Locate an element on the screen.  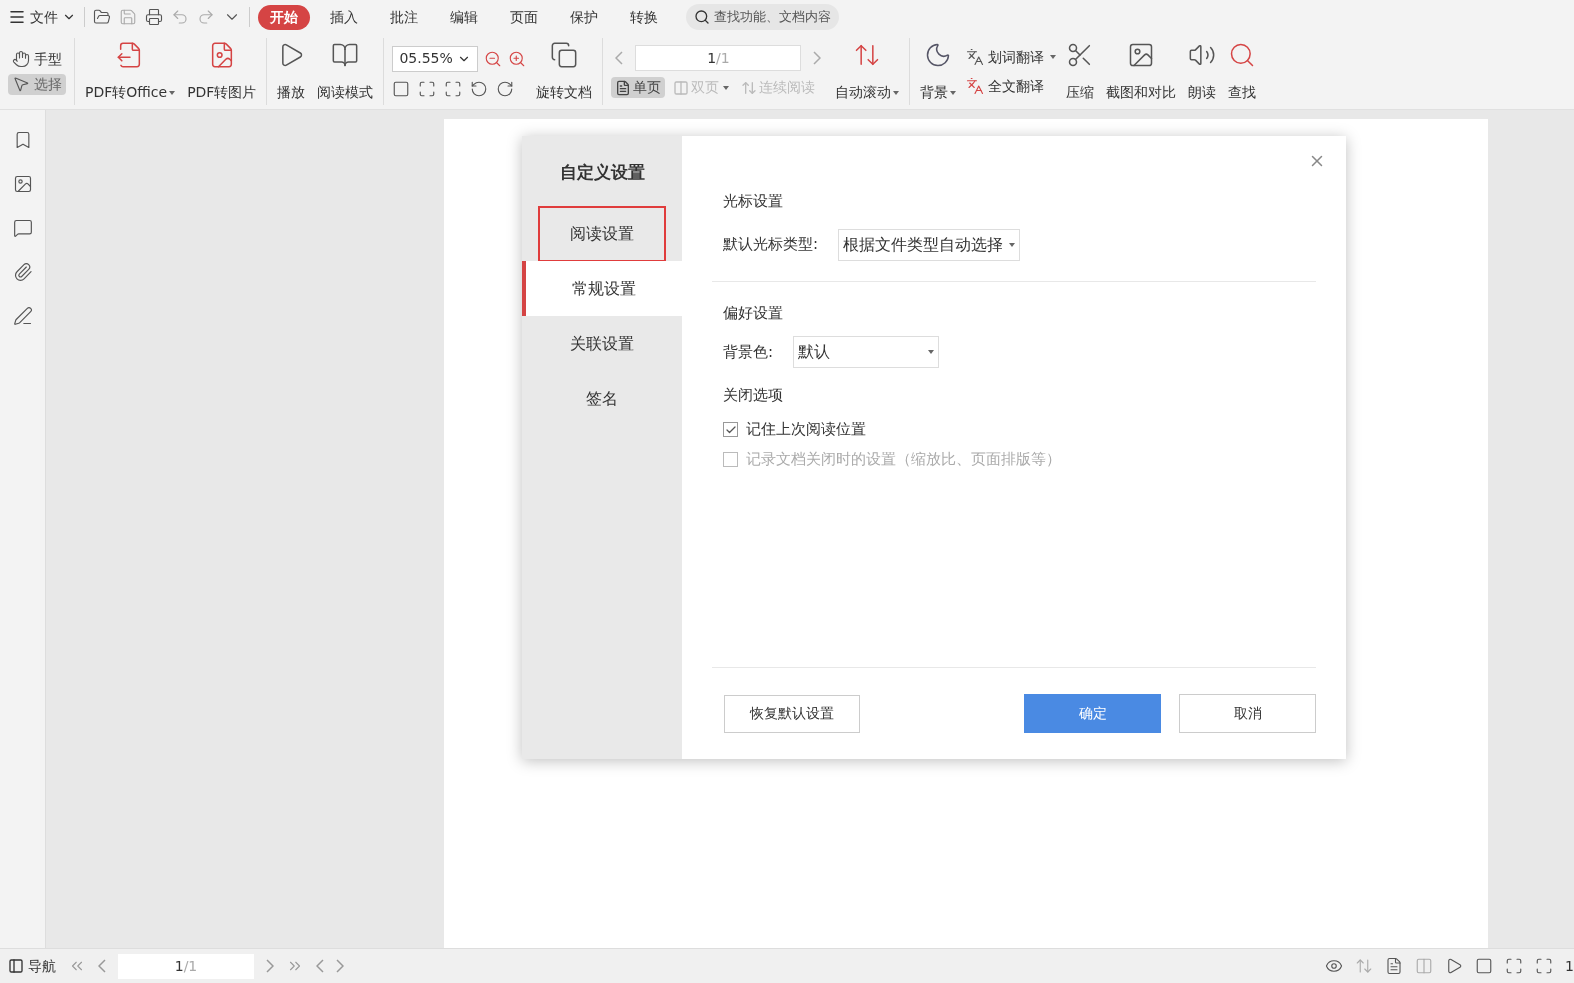
section-heading: 偏好设置 is located at coordinates (753, 313).